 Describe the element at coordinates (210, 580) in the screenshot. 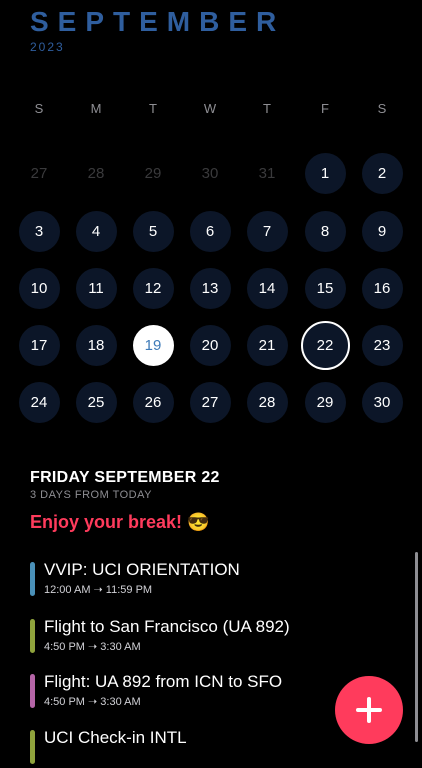

I see `event-item: VVIP: UCI ORIENTATION 12:00 AM ➝ 11:59 PM` at that location.